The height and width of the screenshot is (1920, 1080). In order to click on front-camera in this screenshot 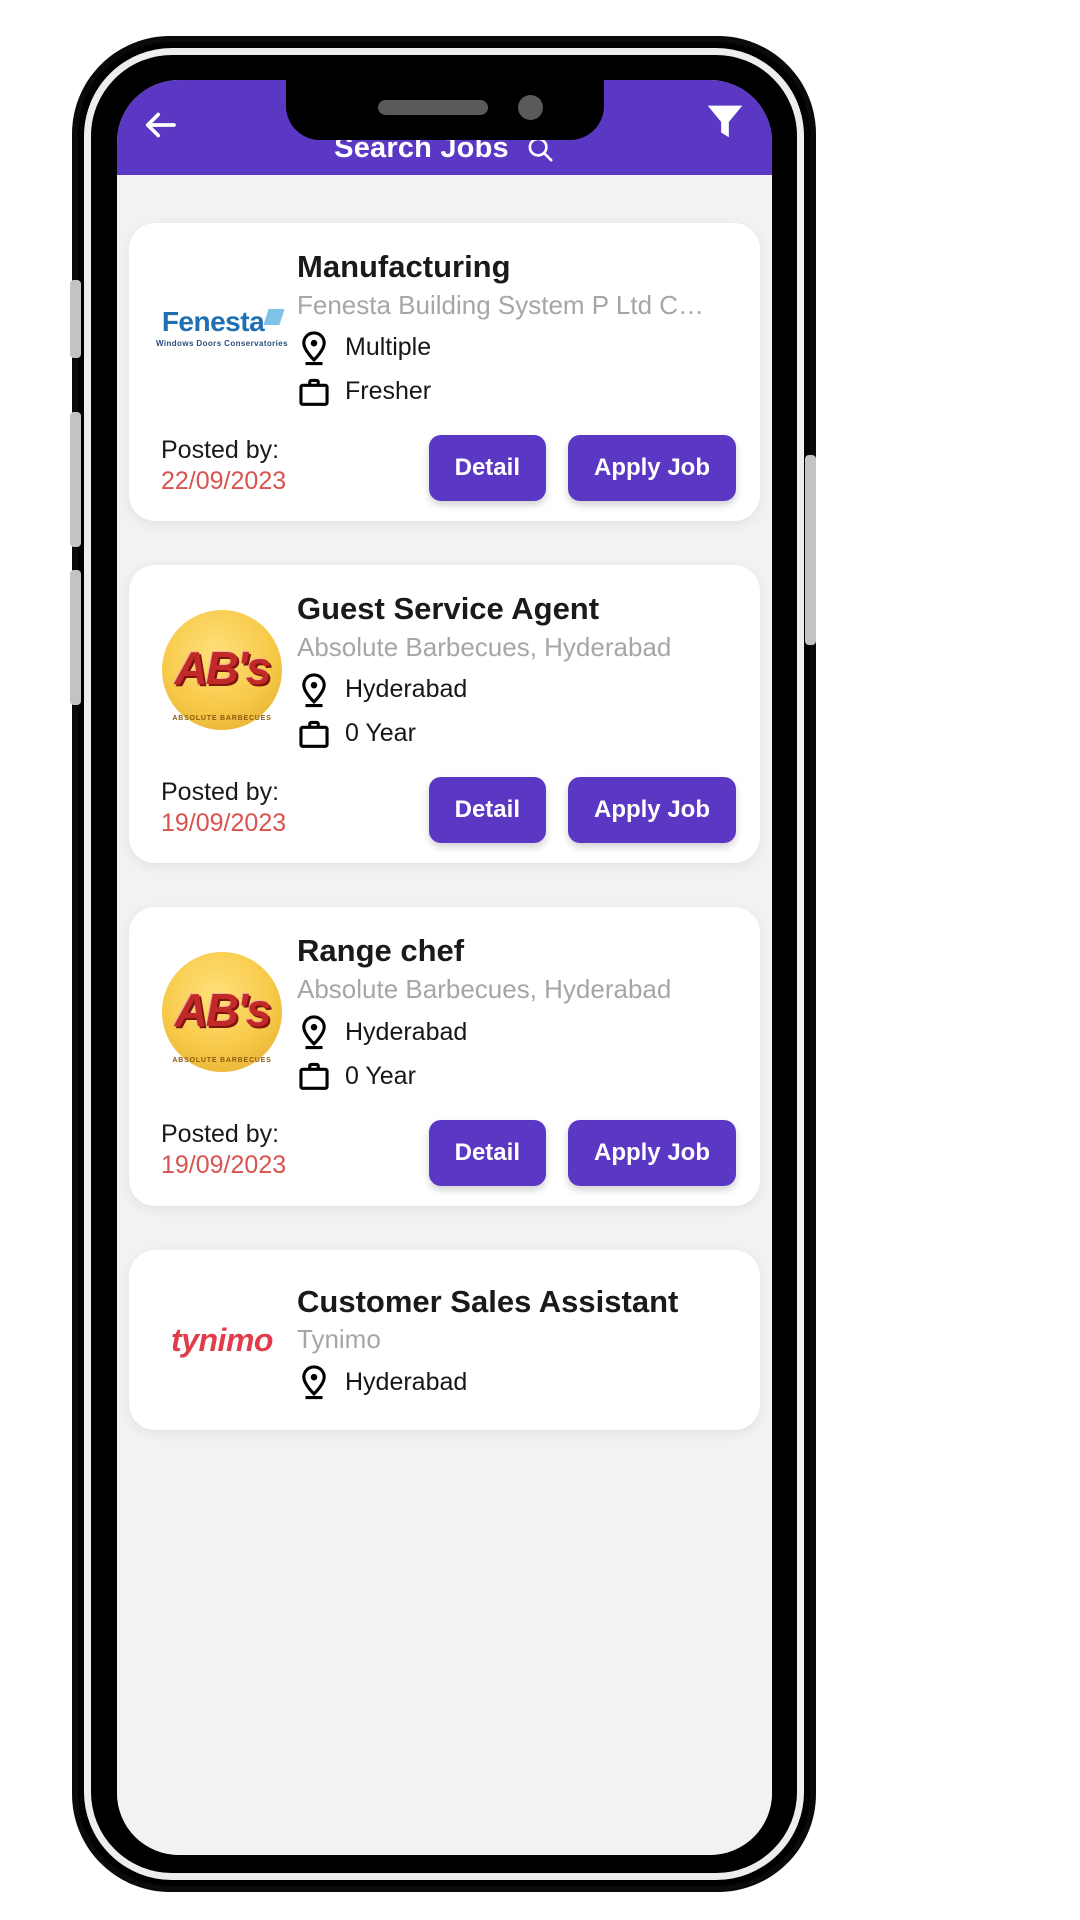, I will do `click(530, 107)`.